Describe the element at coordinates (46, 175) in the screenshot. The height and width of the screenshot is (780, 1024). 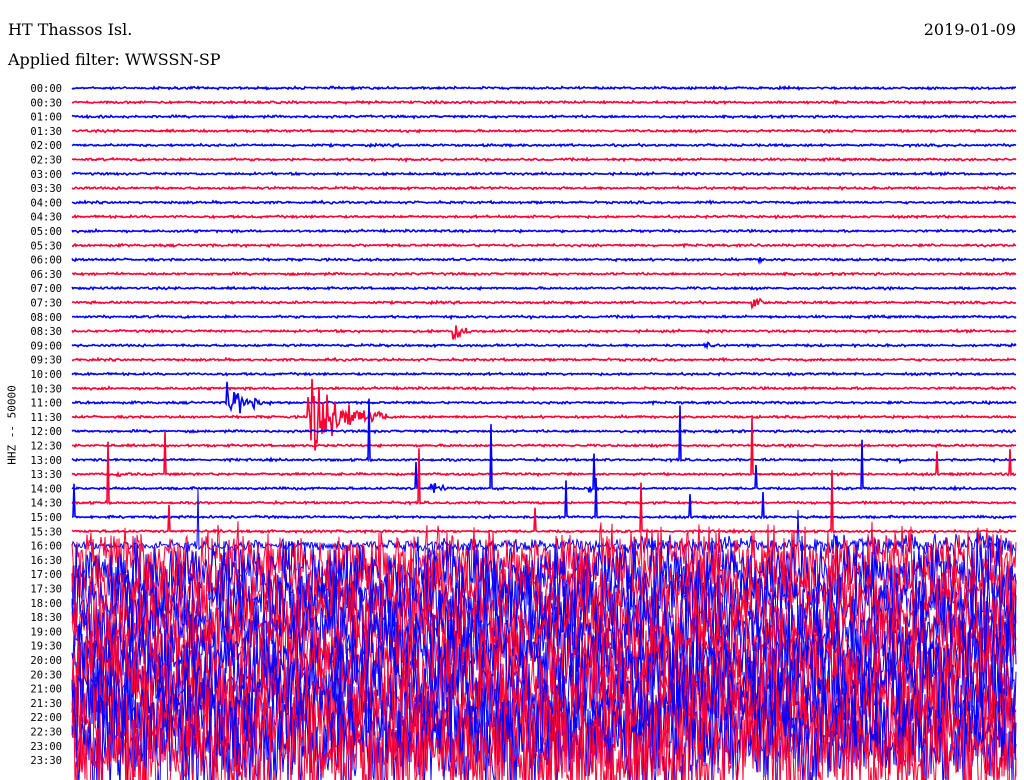
I see `row-time-label: 03:00` at that location.